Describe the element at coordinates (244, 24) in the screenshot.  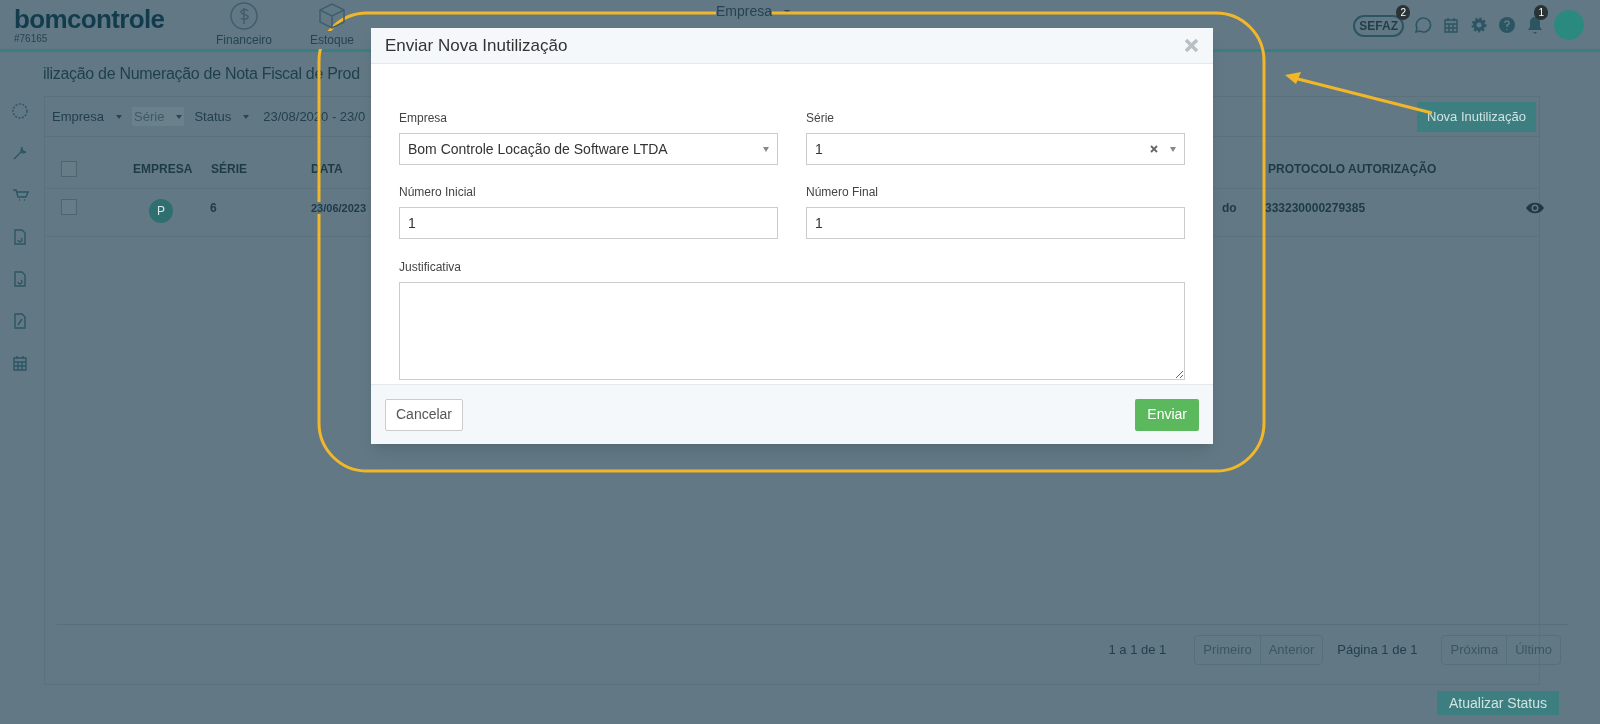
I see `nav-item: Financeiro` at that location.